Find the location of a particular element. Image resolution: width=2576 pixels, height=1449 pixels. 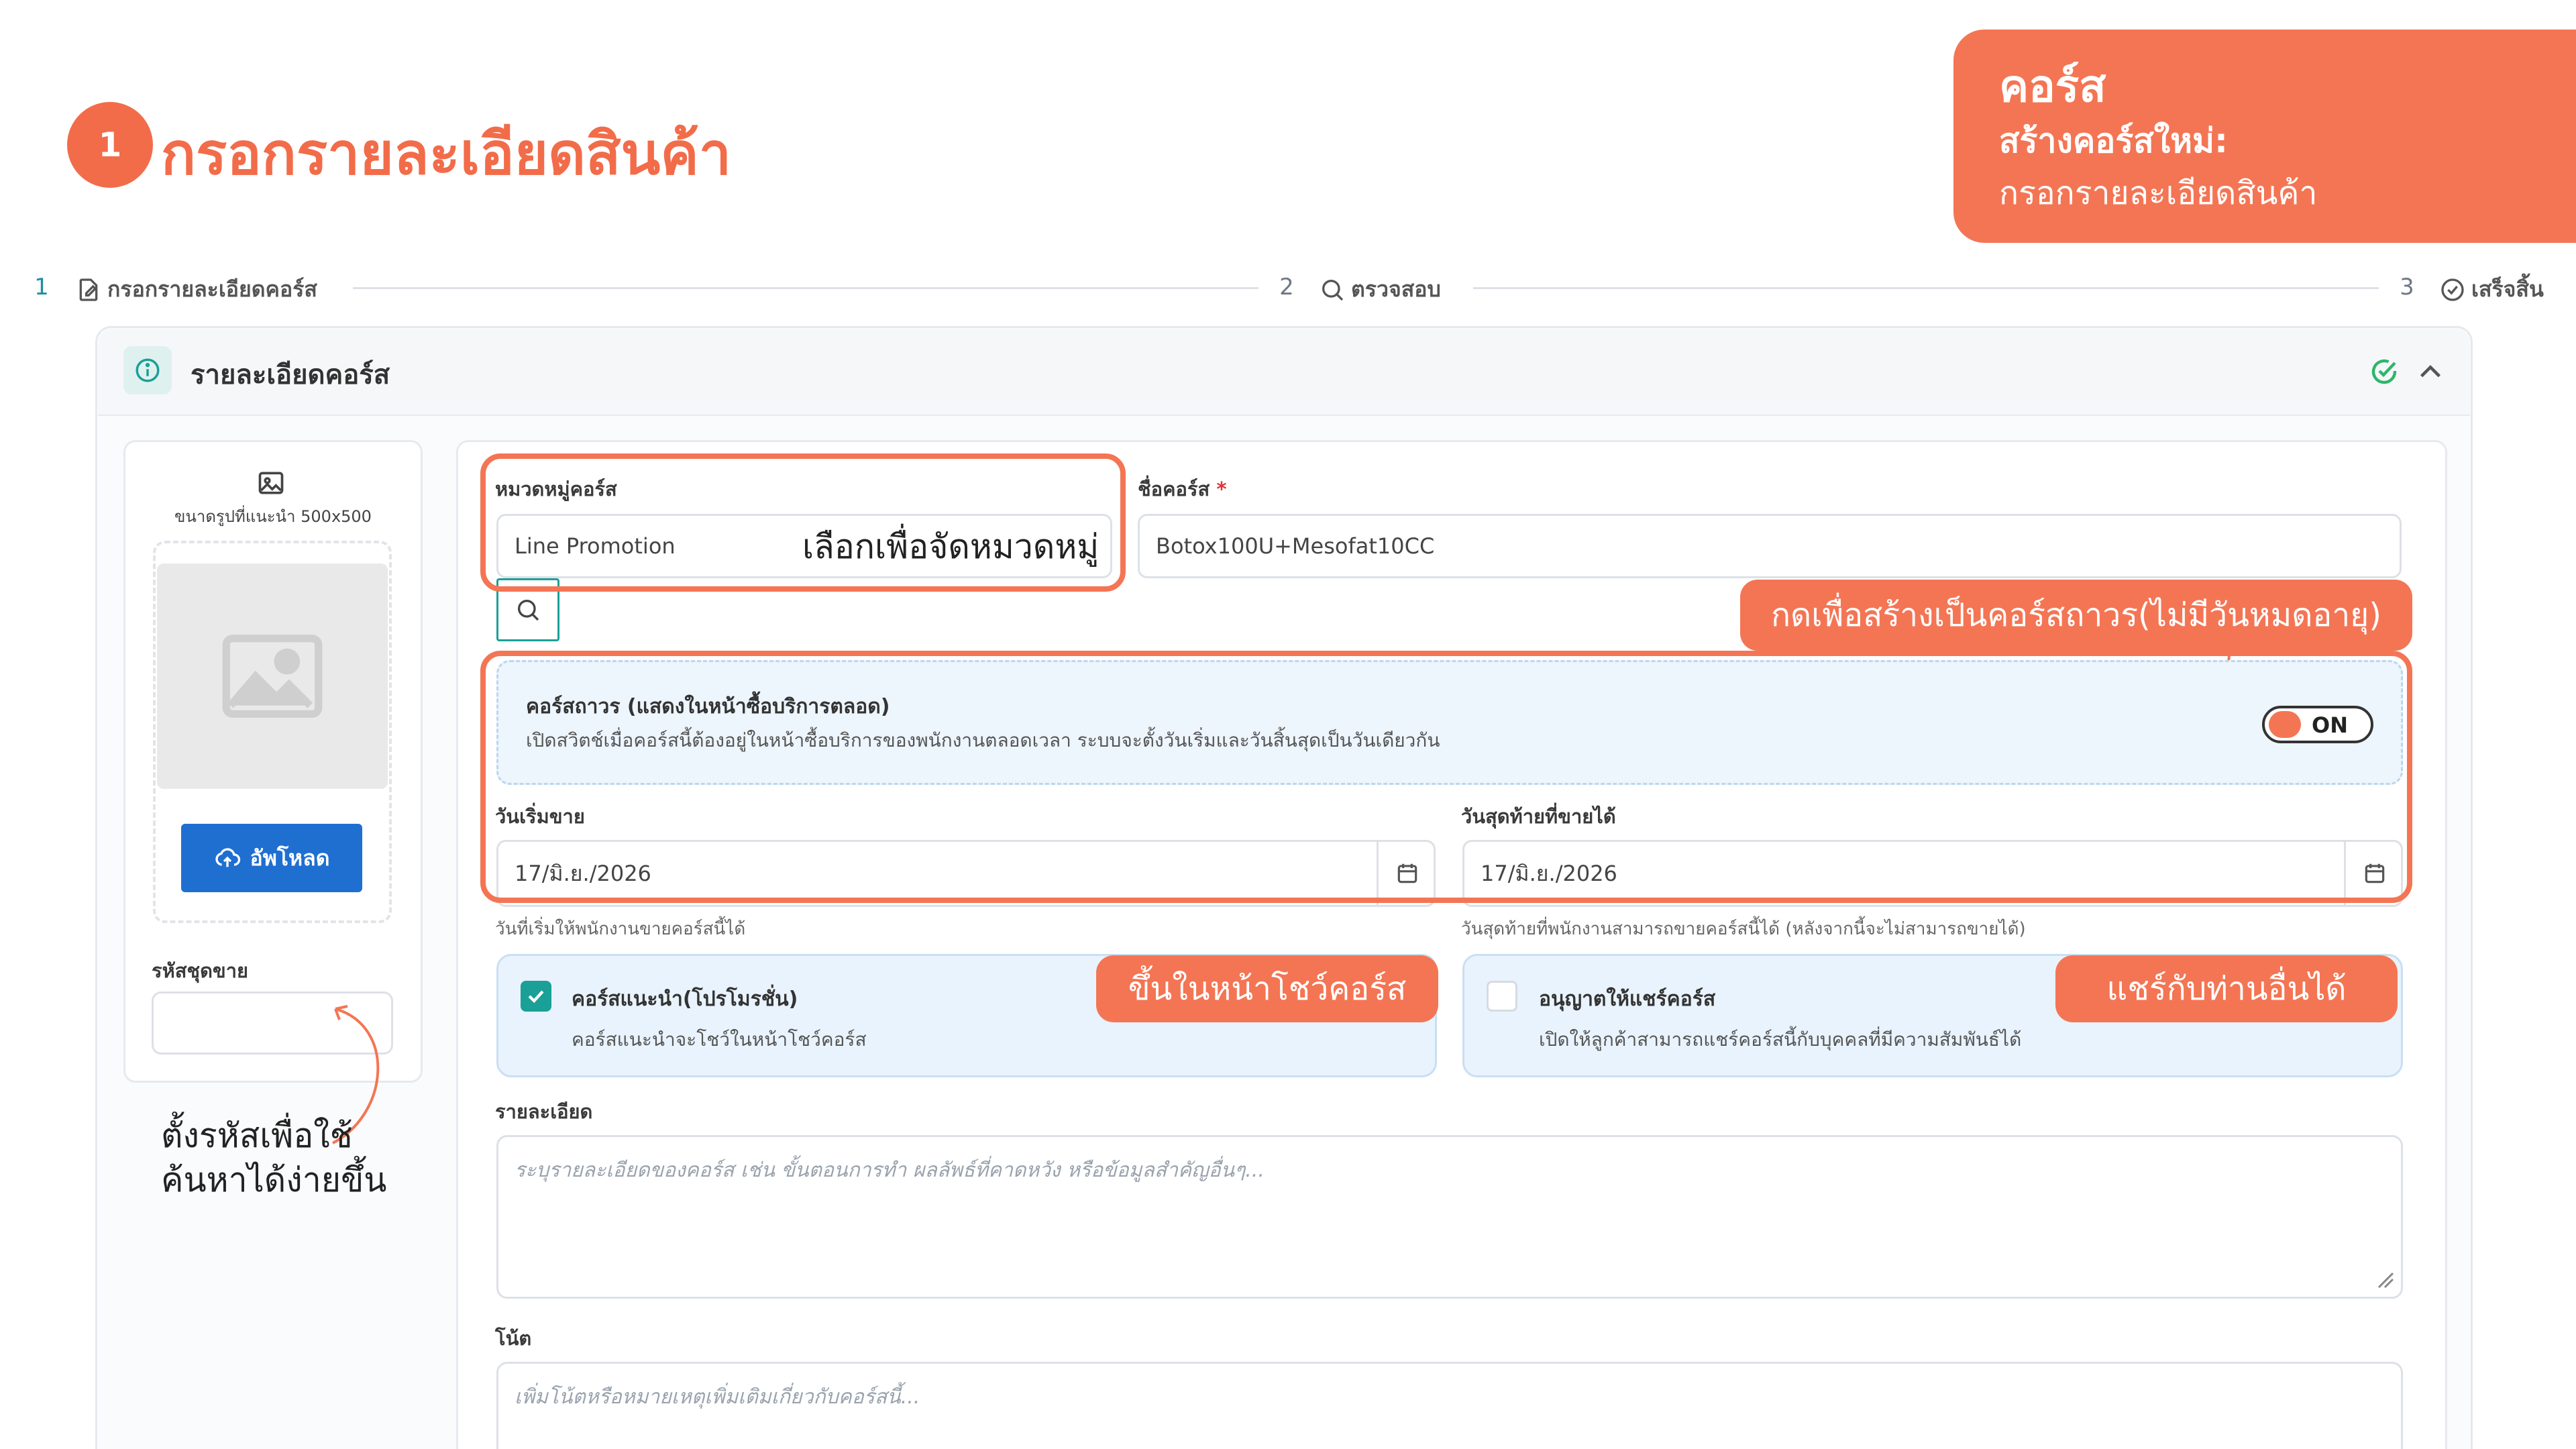

image-preview is located at coordinates (272, 676).